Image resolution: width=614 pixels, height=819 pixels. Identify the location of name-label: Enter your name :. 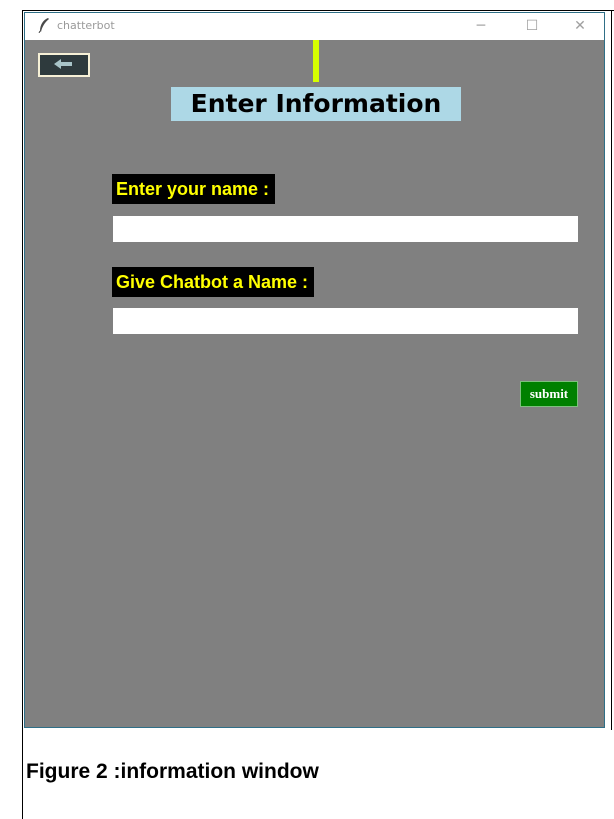
(194, 189).